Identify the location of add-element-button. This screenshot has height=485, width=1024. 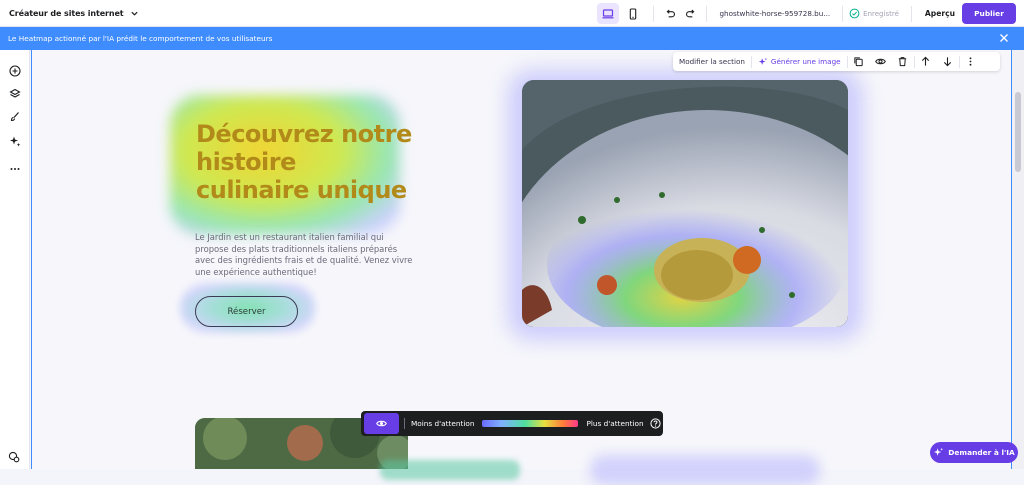
(14, 70).